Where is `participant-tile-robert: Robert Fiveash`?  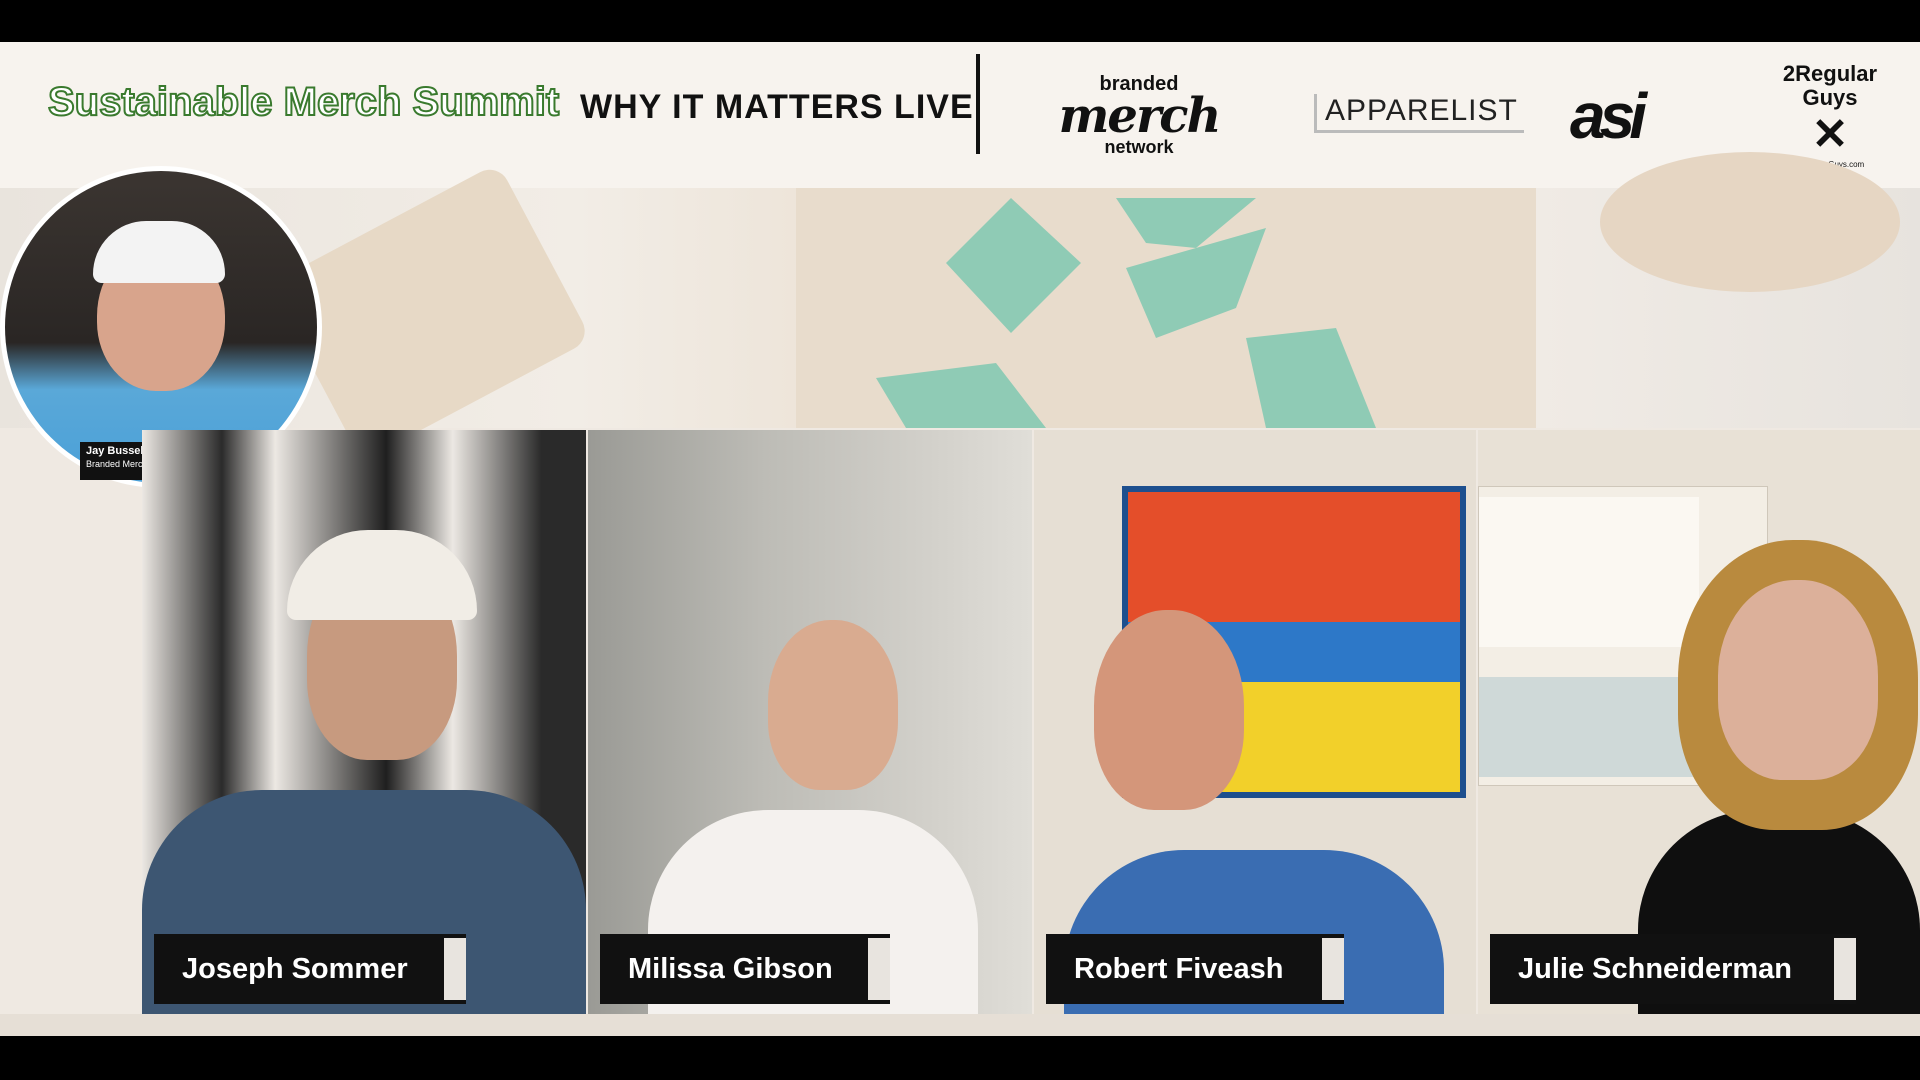 participant-tile-robert: Robert Fiveash is located at coordinates (1255, 722).